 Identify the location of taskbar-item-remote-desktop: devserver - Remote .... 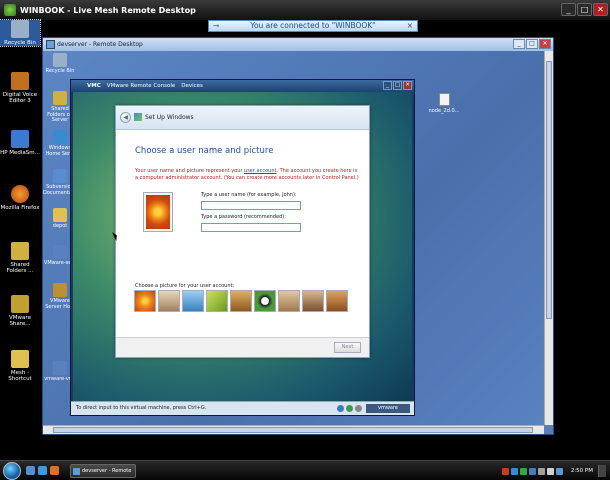
(103, 471).